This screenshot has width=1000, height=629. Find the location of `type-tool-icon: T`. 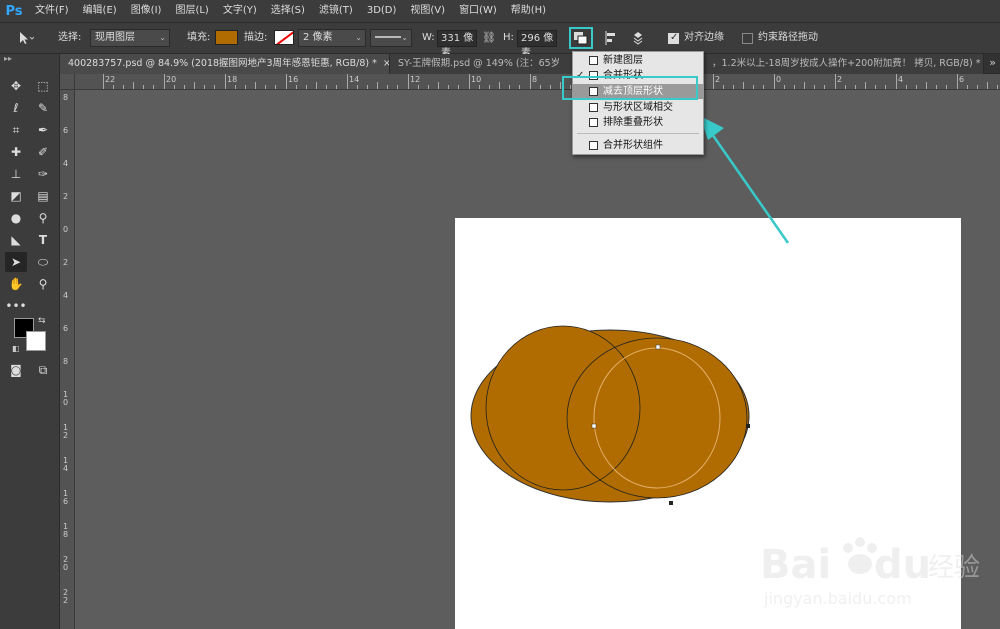

type-tool-icon: T is located at coordinates (43, 240).